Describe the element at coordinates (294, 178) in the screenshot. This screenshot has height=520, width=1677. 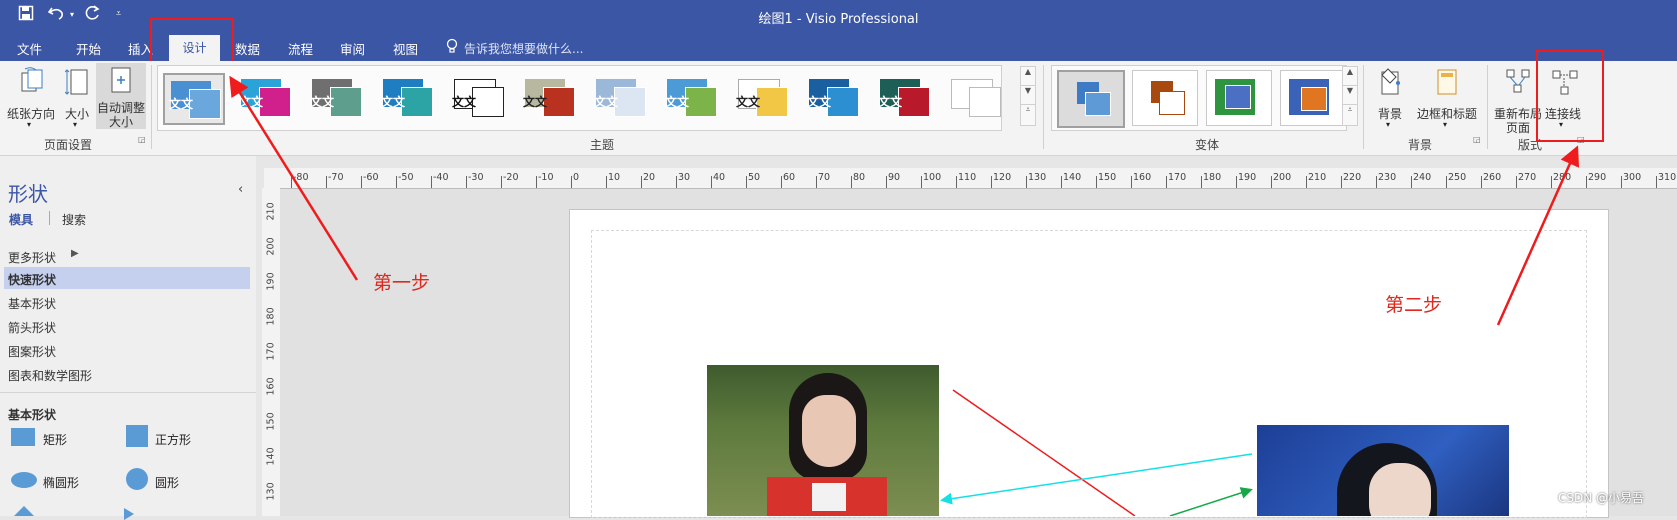
I see `step1-arrow` at that location.